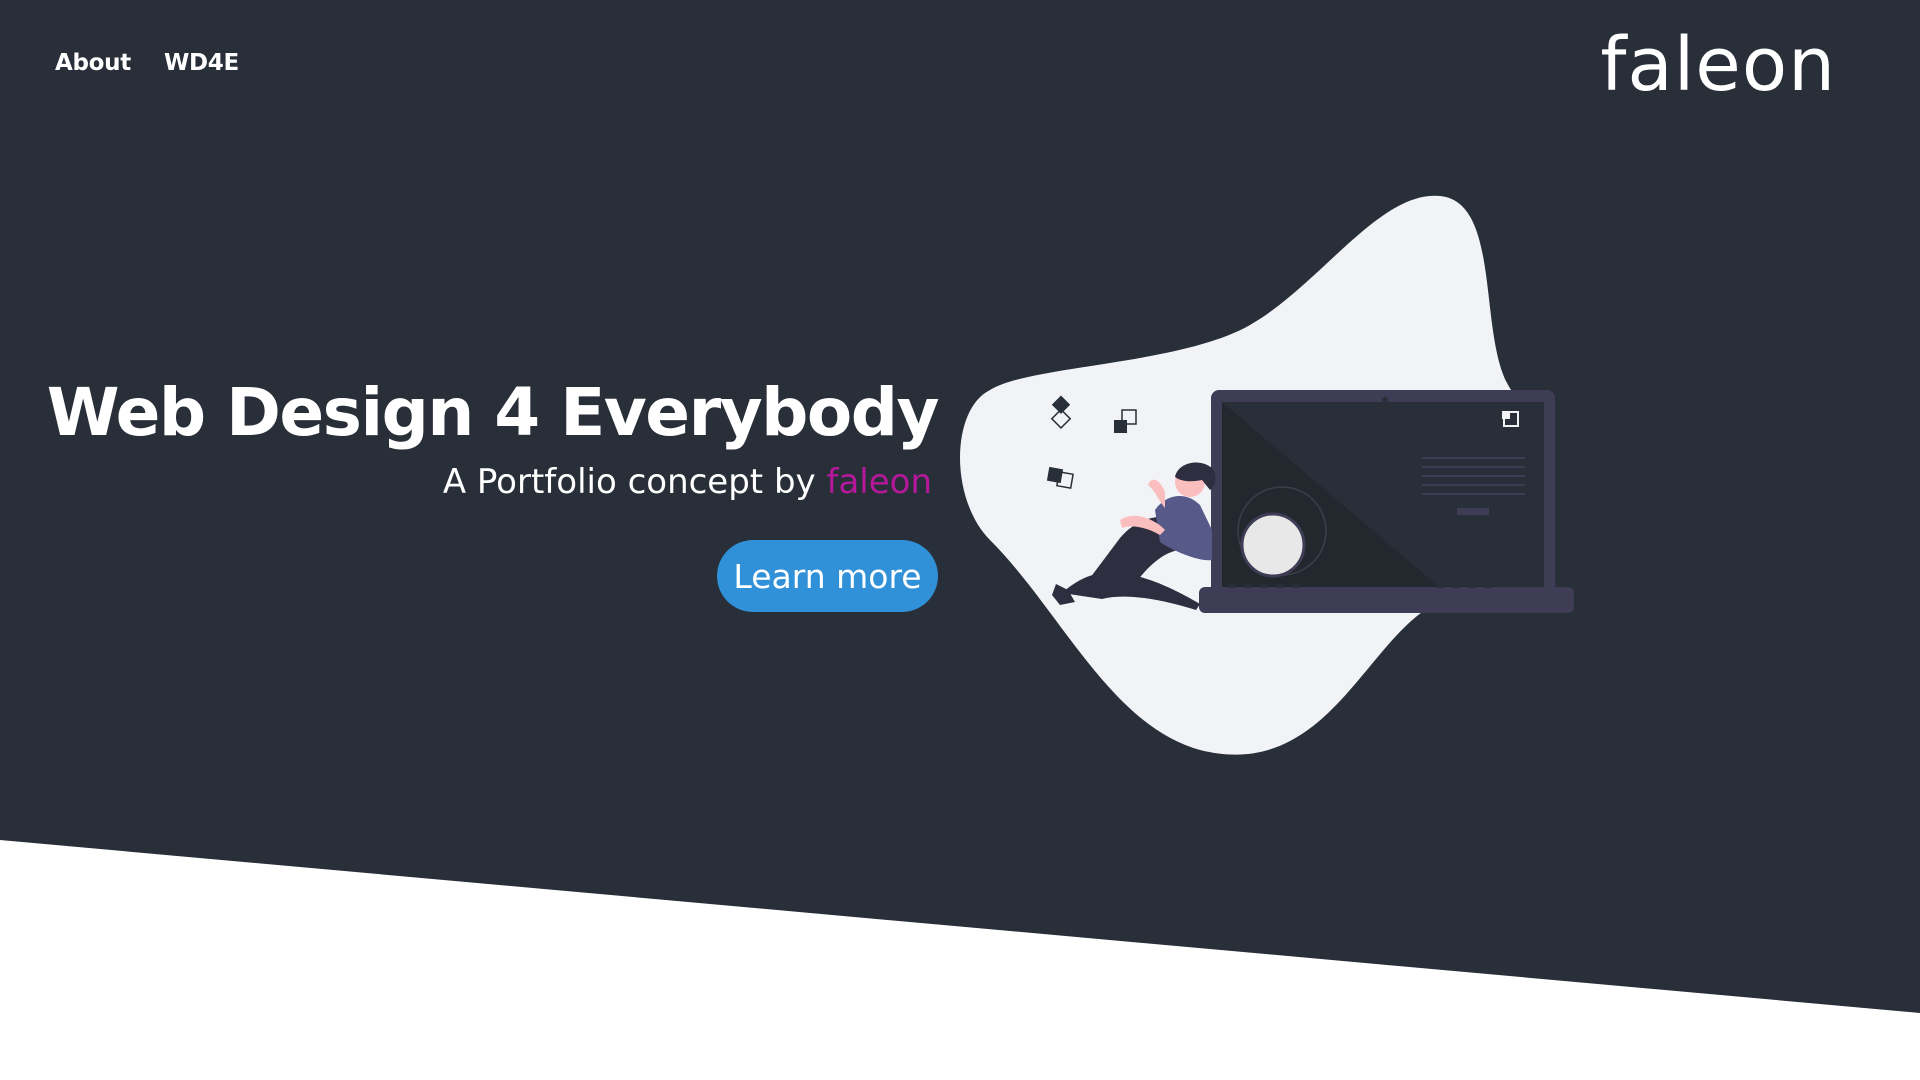 Image resolution: width=1920 pixels, height=1080 pixels. I want to click on top-nav: About WD4E, so click(147, 63).